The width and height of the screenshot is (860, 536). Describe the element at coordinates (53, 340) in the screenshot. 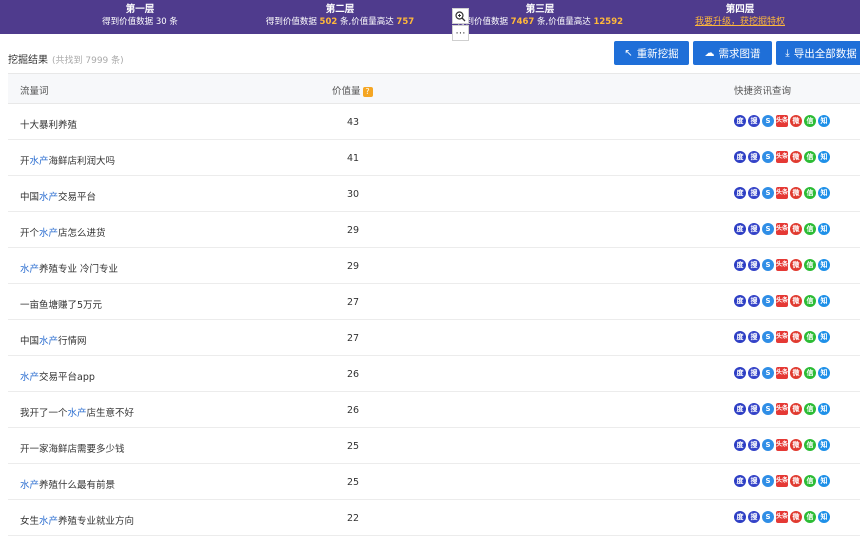

I see `keyword-cell: 中国水产行情网` at that location.